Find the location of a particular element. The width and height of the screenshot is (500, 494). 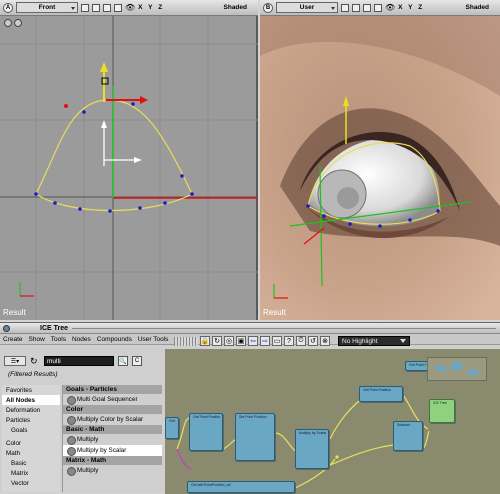

pupil is located at coordinates (348, 198).